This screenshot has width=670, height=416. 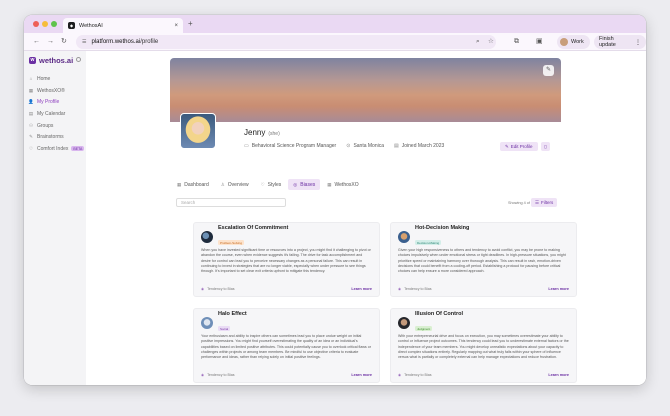 I want to click on more-menu-icon: ⋮, so click(x=638, y=42).